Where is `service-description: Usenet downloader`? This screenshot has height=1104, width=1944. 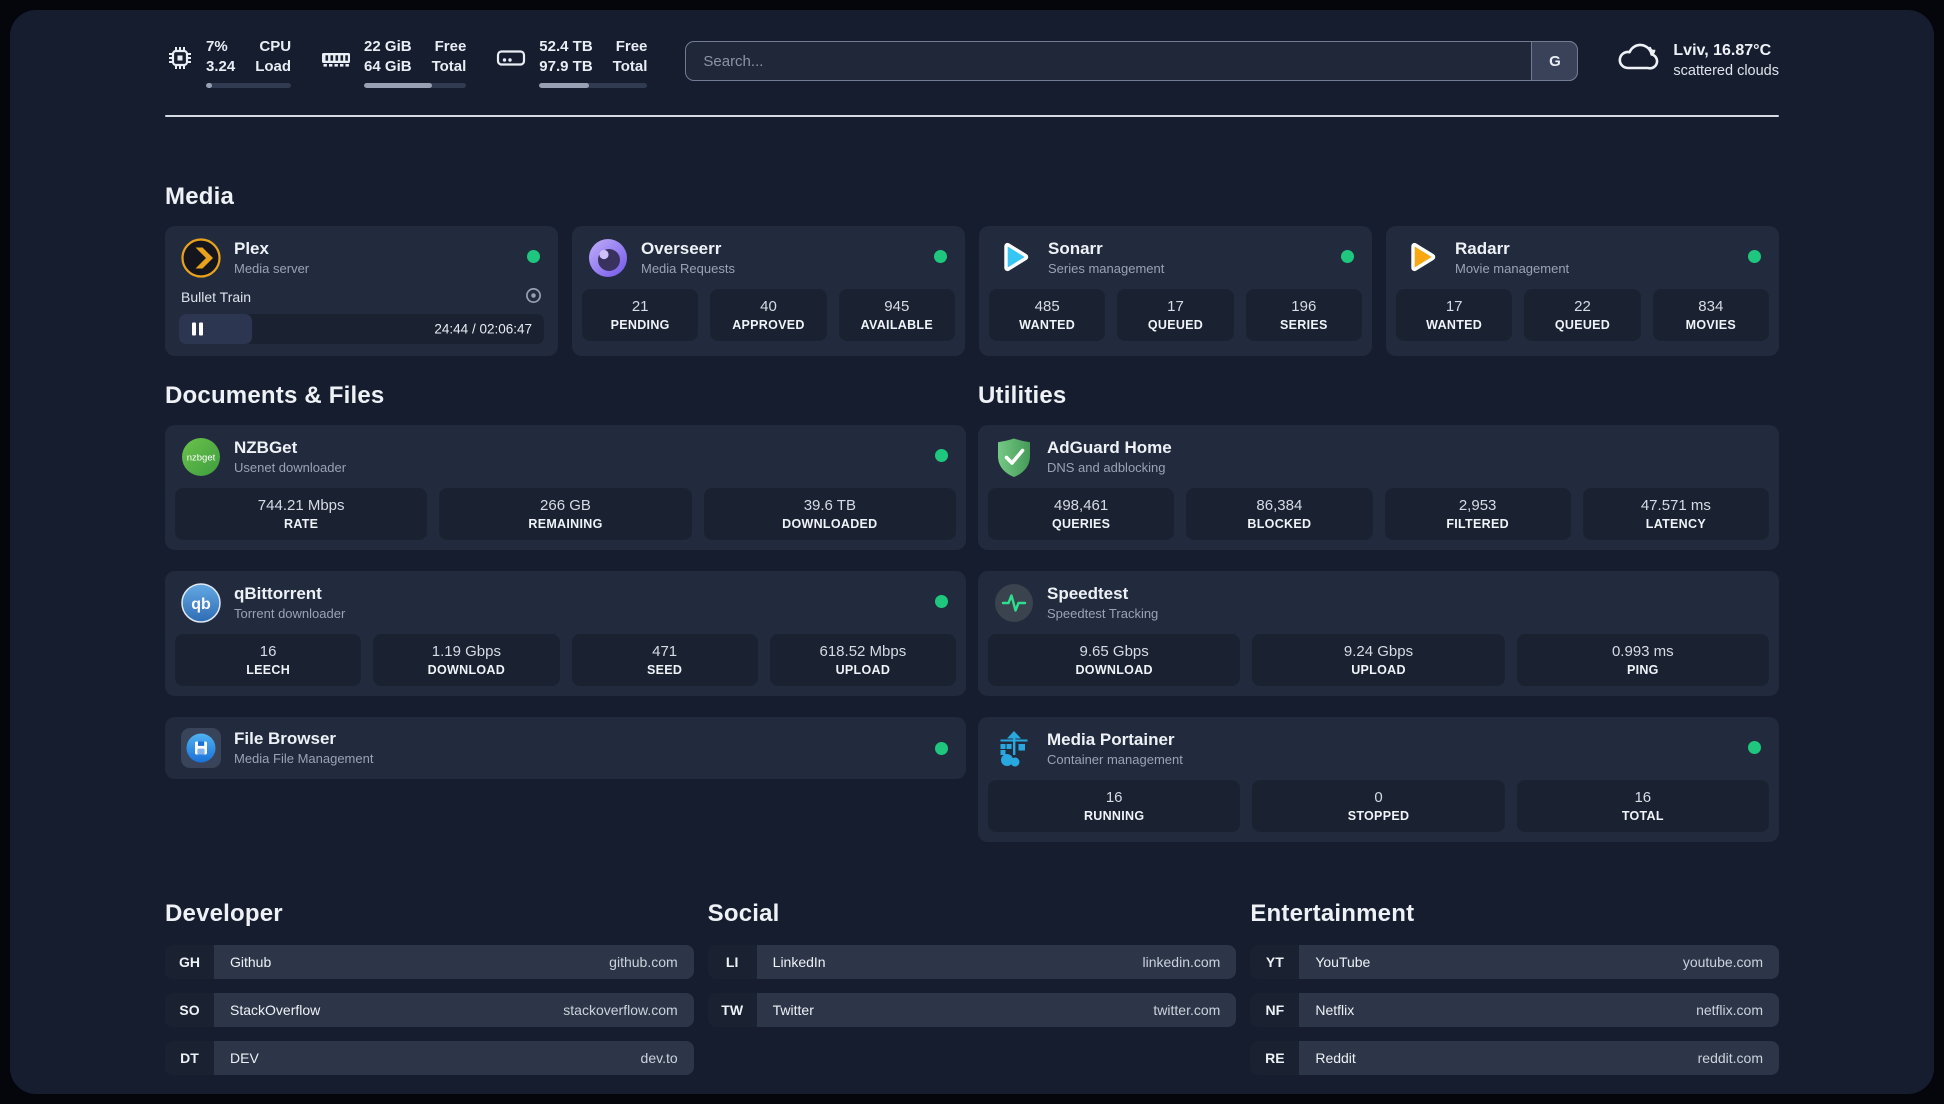 service-description: Usenet downloader is located at coordinates (290, 468).